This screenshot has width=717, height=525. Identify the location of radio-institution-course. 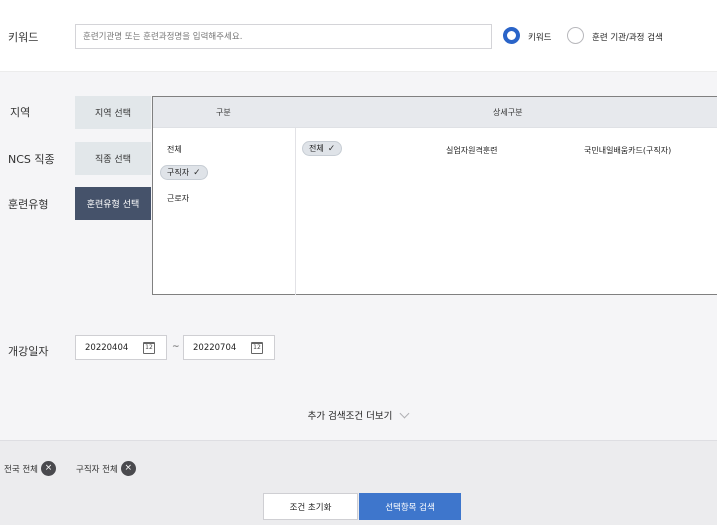
(575, 35).